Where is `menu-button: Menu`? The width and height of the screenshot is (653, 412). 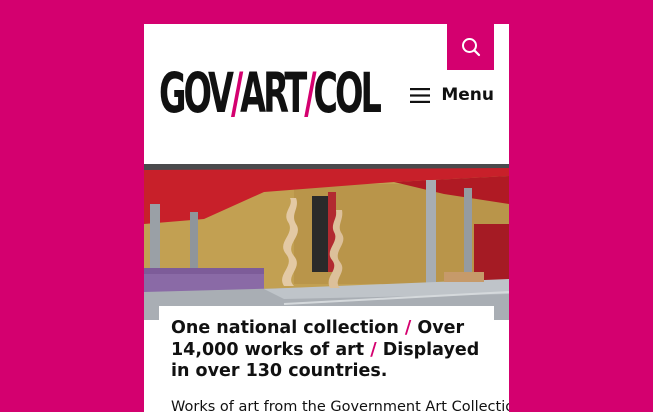 menu-button: Menu is located at coordinates (452, 95).